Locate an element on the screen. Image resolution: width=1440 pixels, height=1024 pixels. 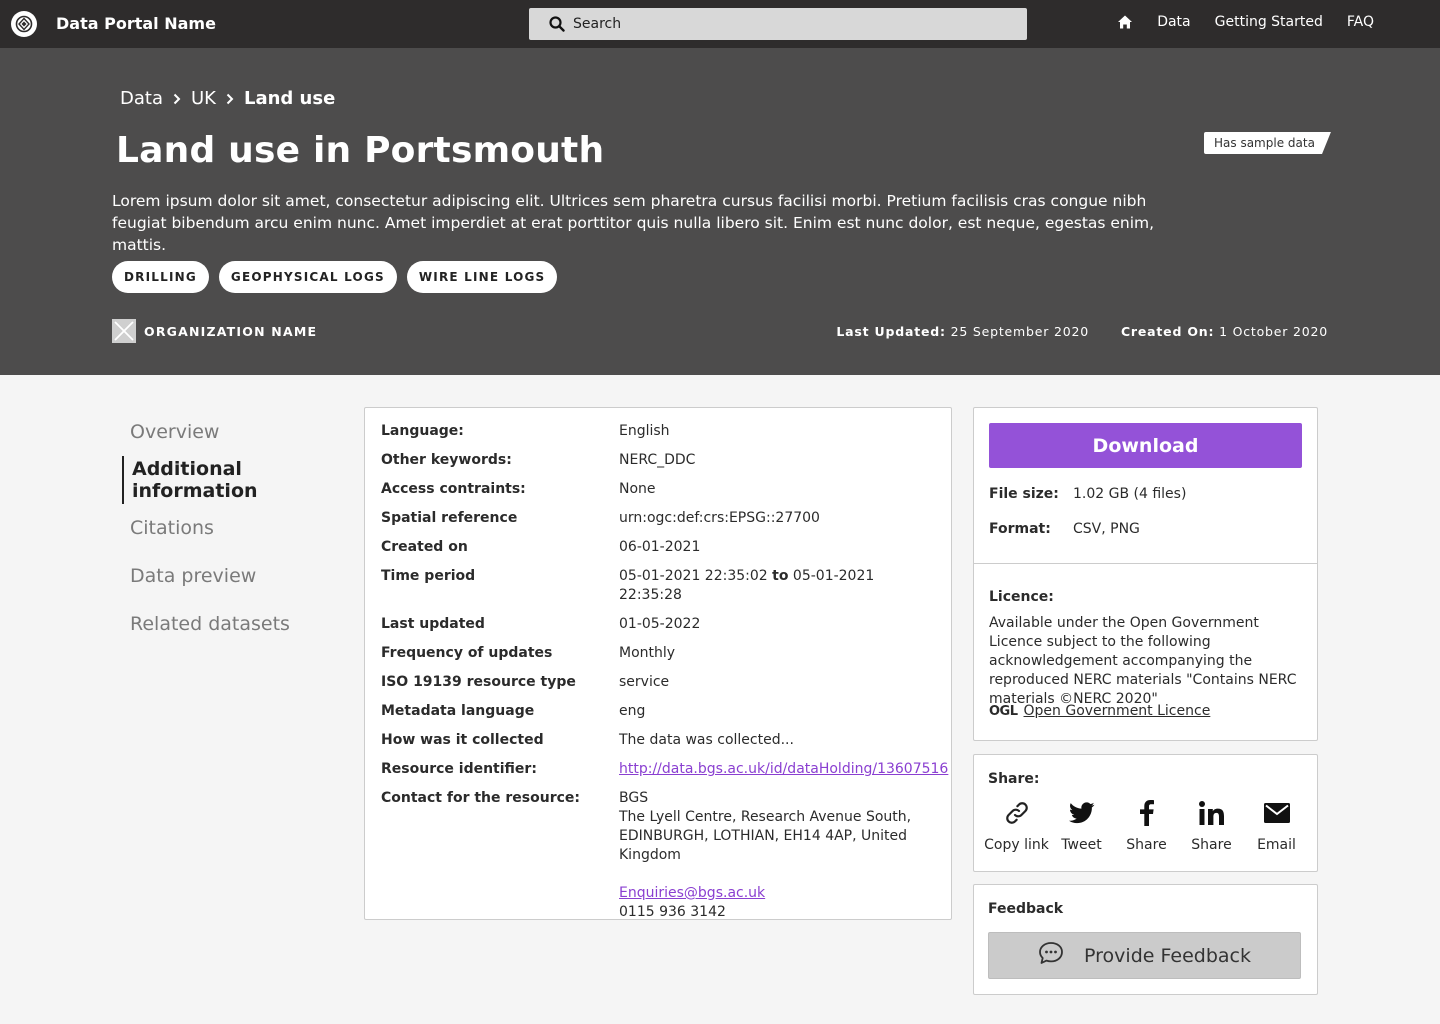
contact-phone: 0115 936 3142 is located at coordinates (672, 912).